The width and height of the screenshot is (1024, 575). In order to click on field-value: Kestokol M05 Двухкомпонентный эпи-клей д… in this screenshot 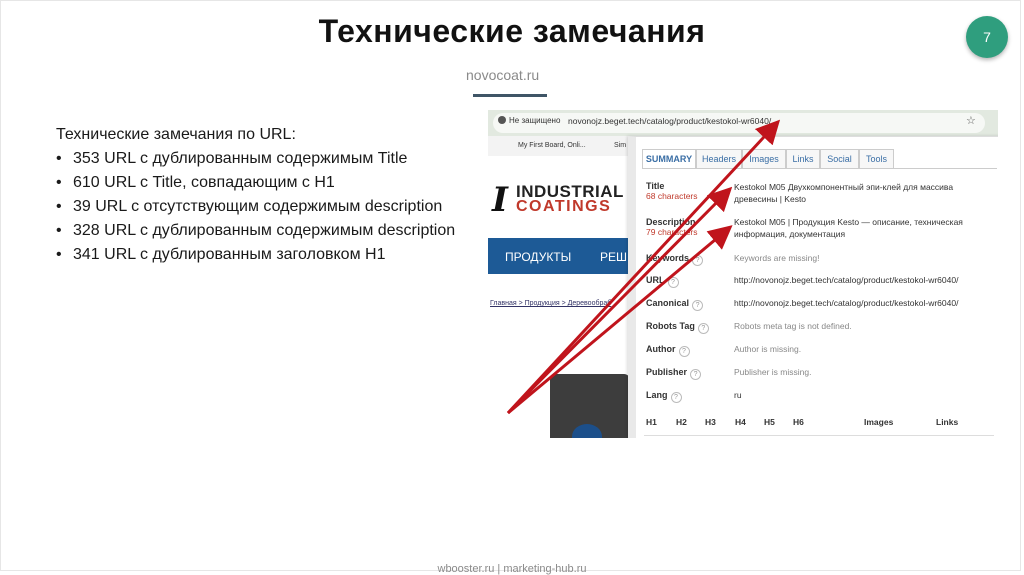, I will do `click(844, 193)`.